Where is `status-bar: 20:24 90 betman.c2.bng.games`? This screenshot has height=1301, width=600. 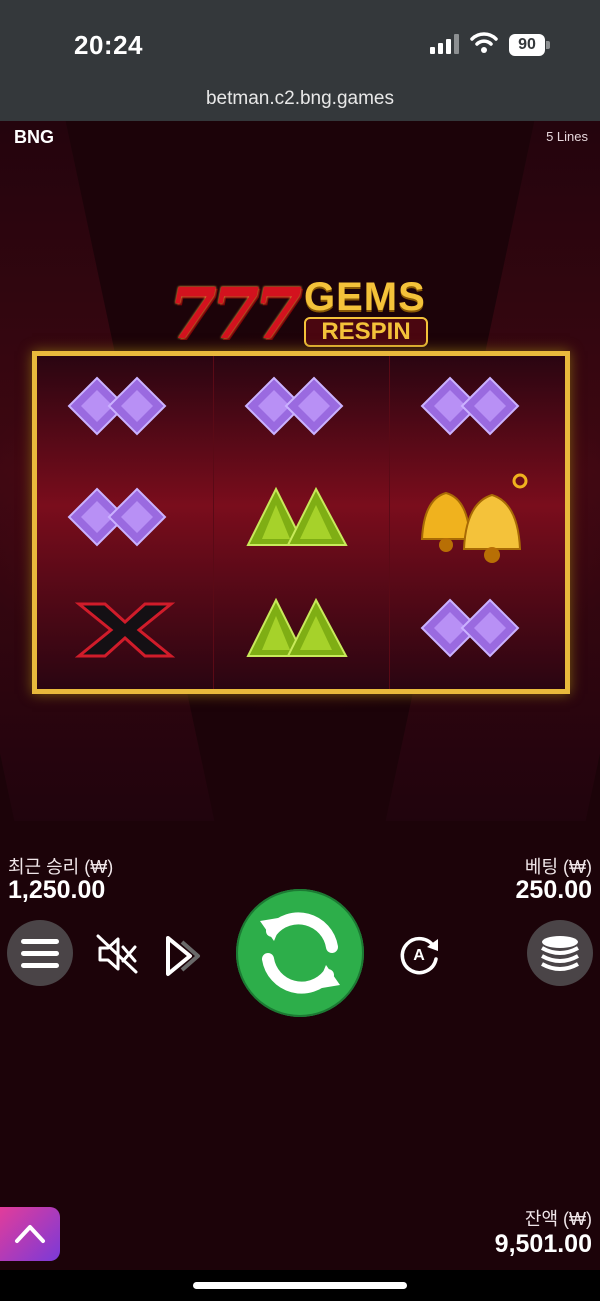 status-bar: 20:24 90 betman.c2.bng.games is located at coordinates (300, 60).